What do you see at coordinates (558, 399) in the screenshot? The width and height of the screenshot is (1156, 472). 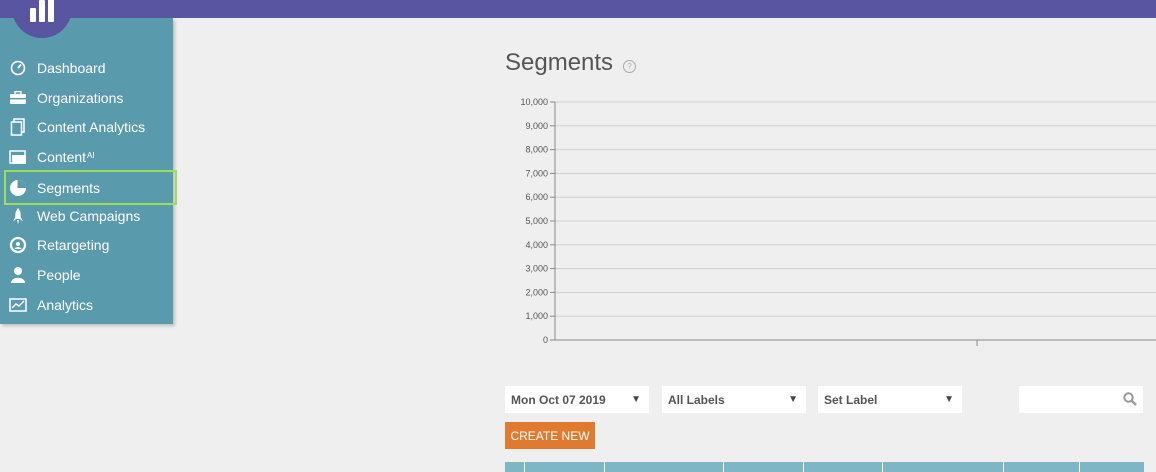 I see `date-select-value: Mon Oct 07 2019` at bounding box center [558, 399].